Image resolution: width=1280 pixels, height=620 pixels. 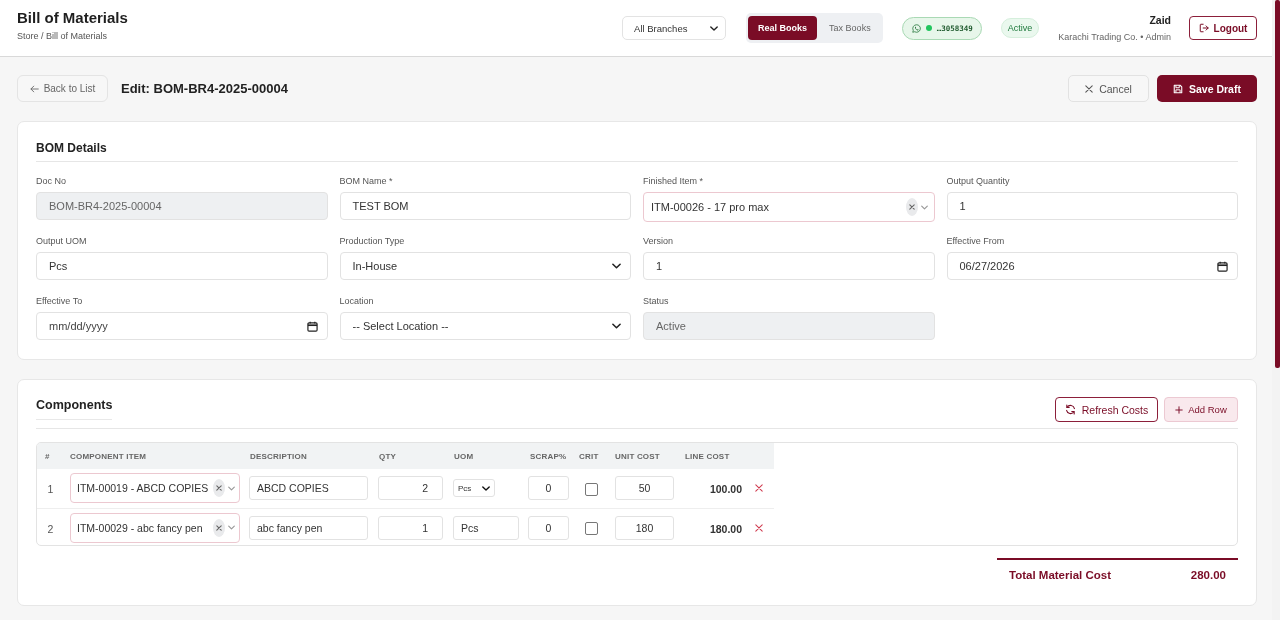 I want to click on column-header: QTY, so click(x=410, y=456).